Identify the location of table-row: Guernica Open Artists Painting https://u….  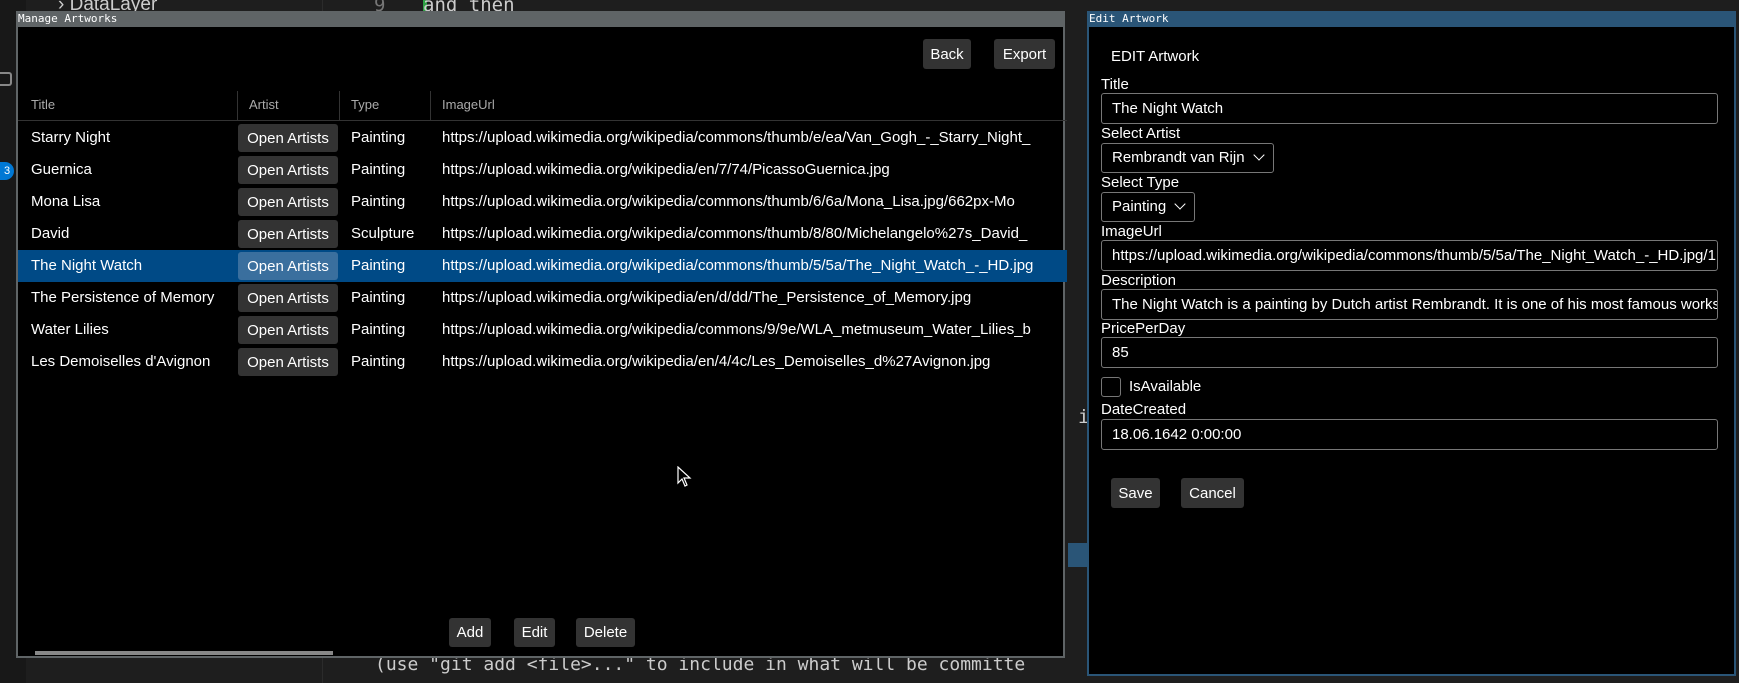
(542, 170).